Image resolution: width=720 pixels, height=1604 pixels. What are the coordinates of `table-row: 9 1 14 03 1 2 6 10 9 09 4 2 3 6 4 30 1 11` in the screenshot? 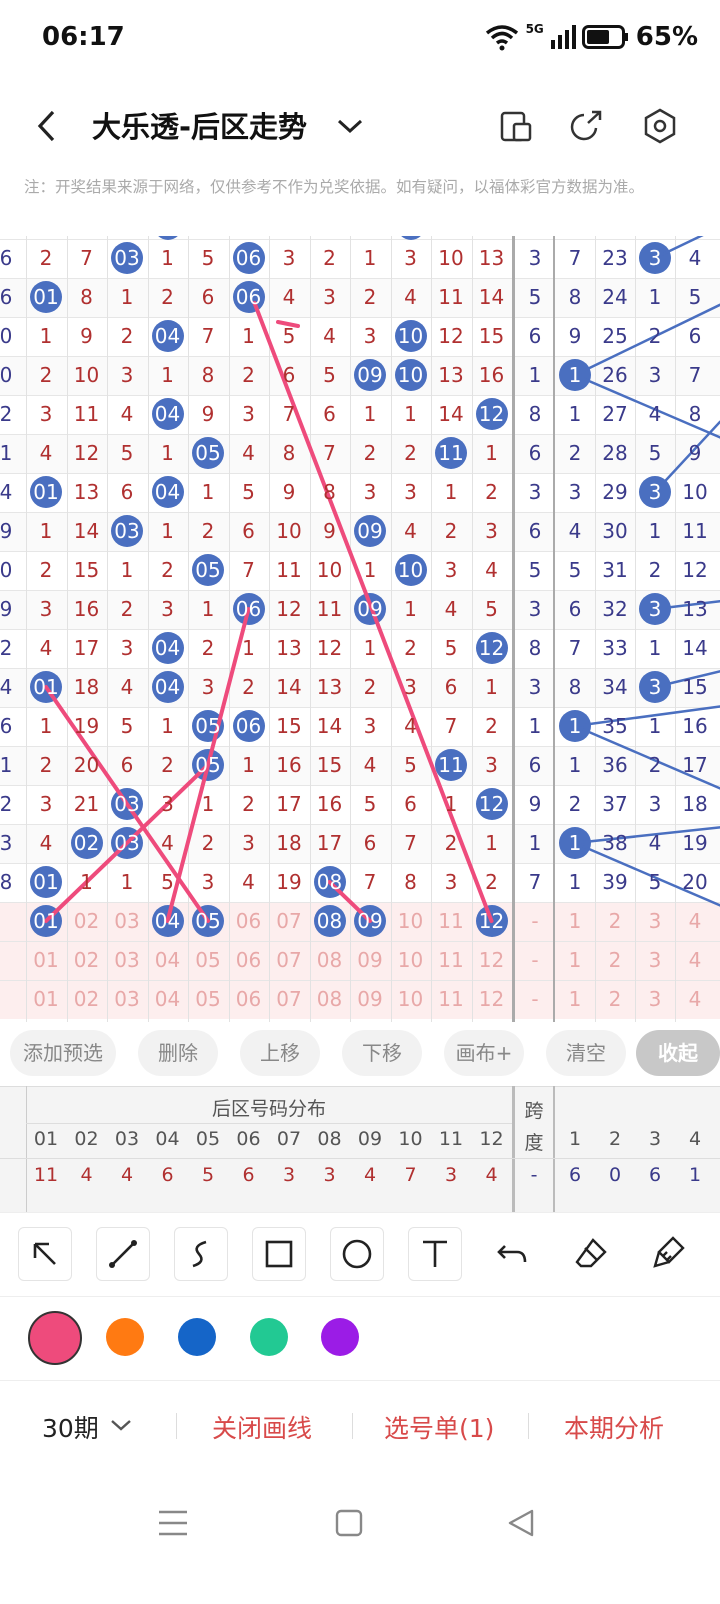 It's located at (360, 531).